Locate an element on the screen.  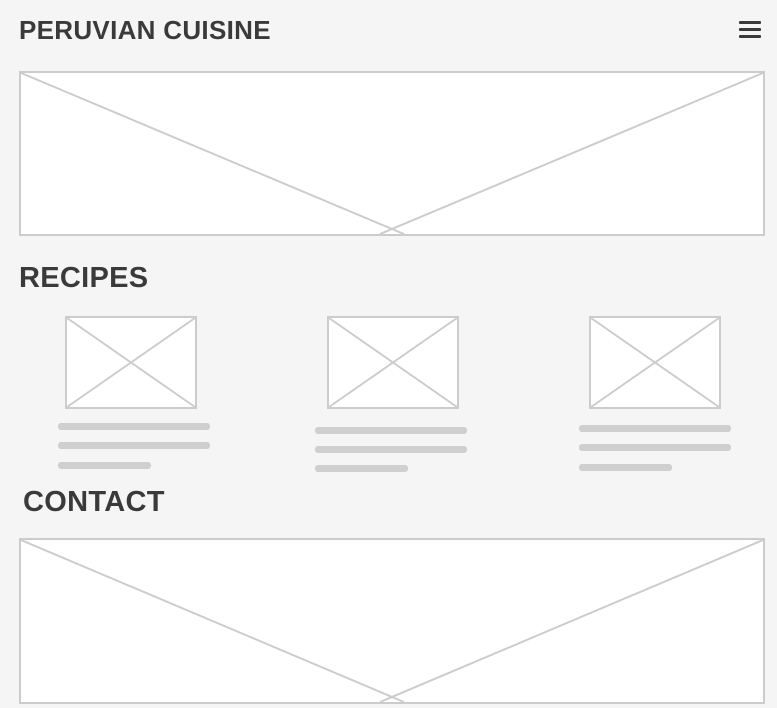
hamburger-menu-icon is located at coordinates (750, 29).